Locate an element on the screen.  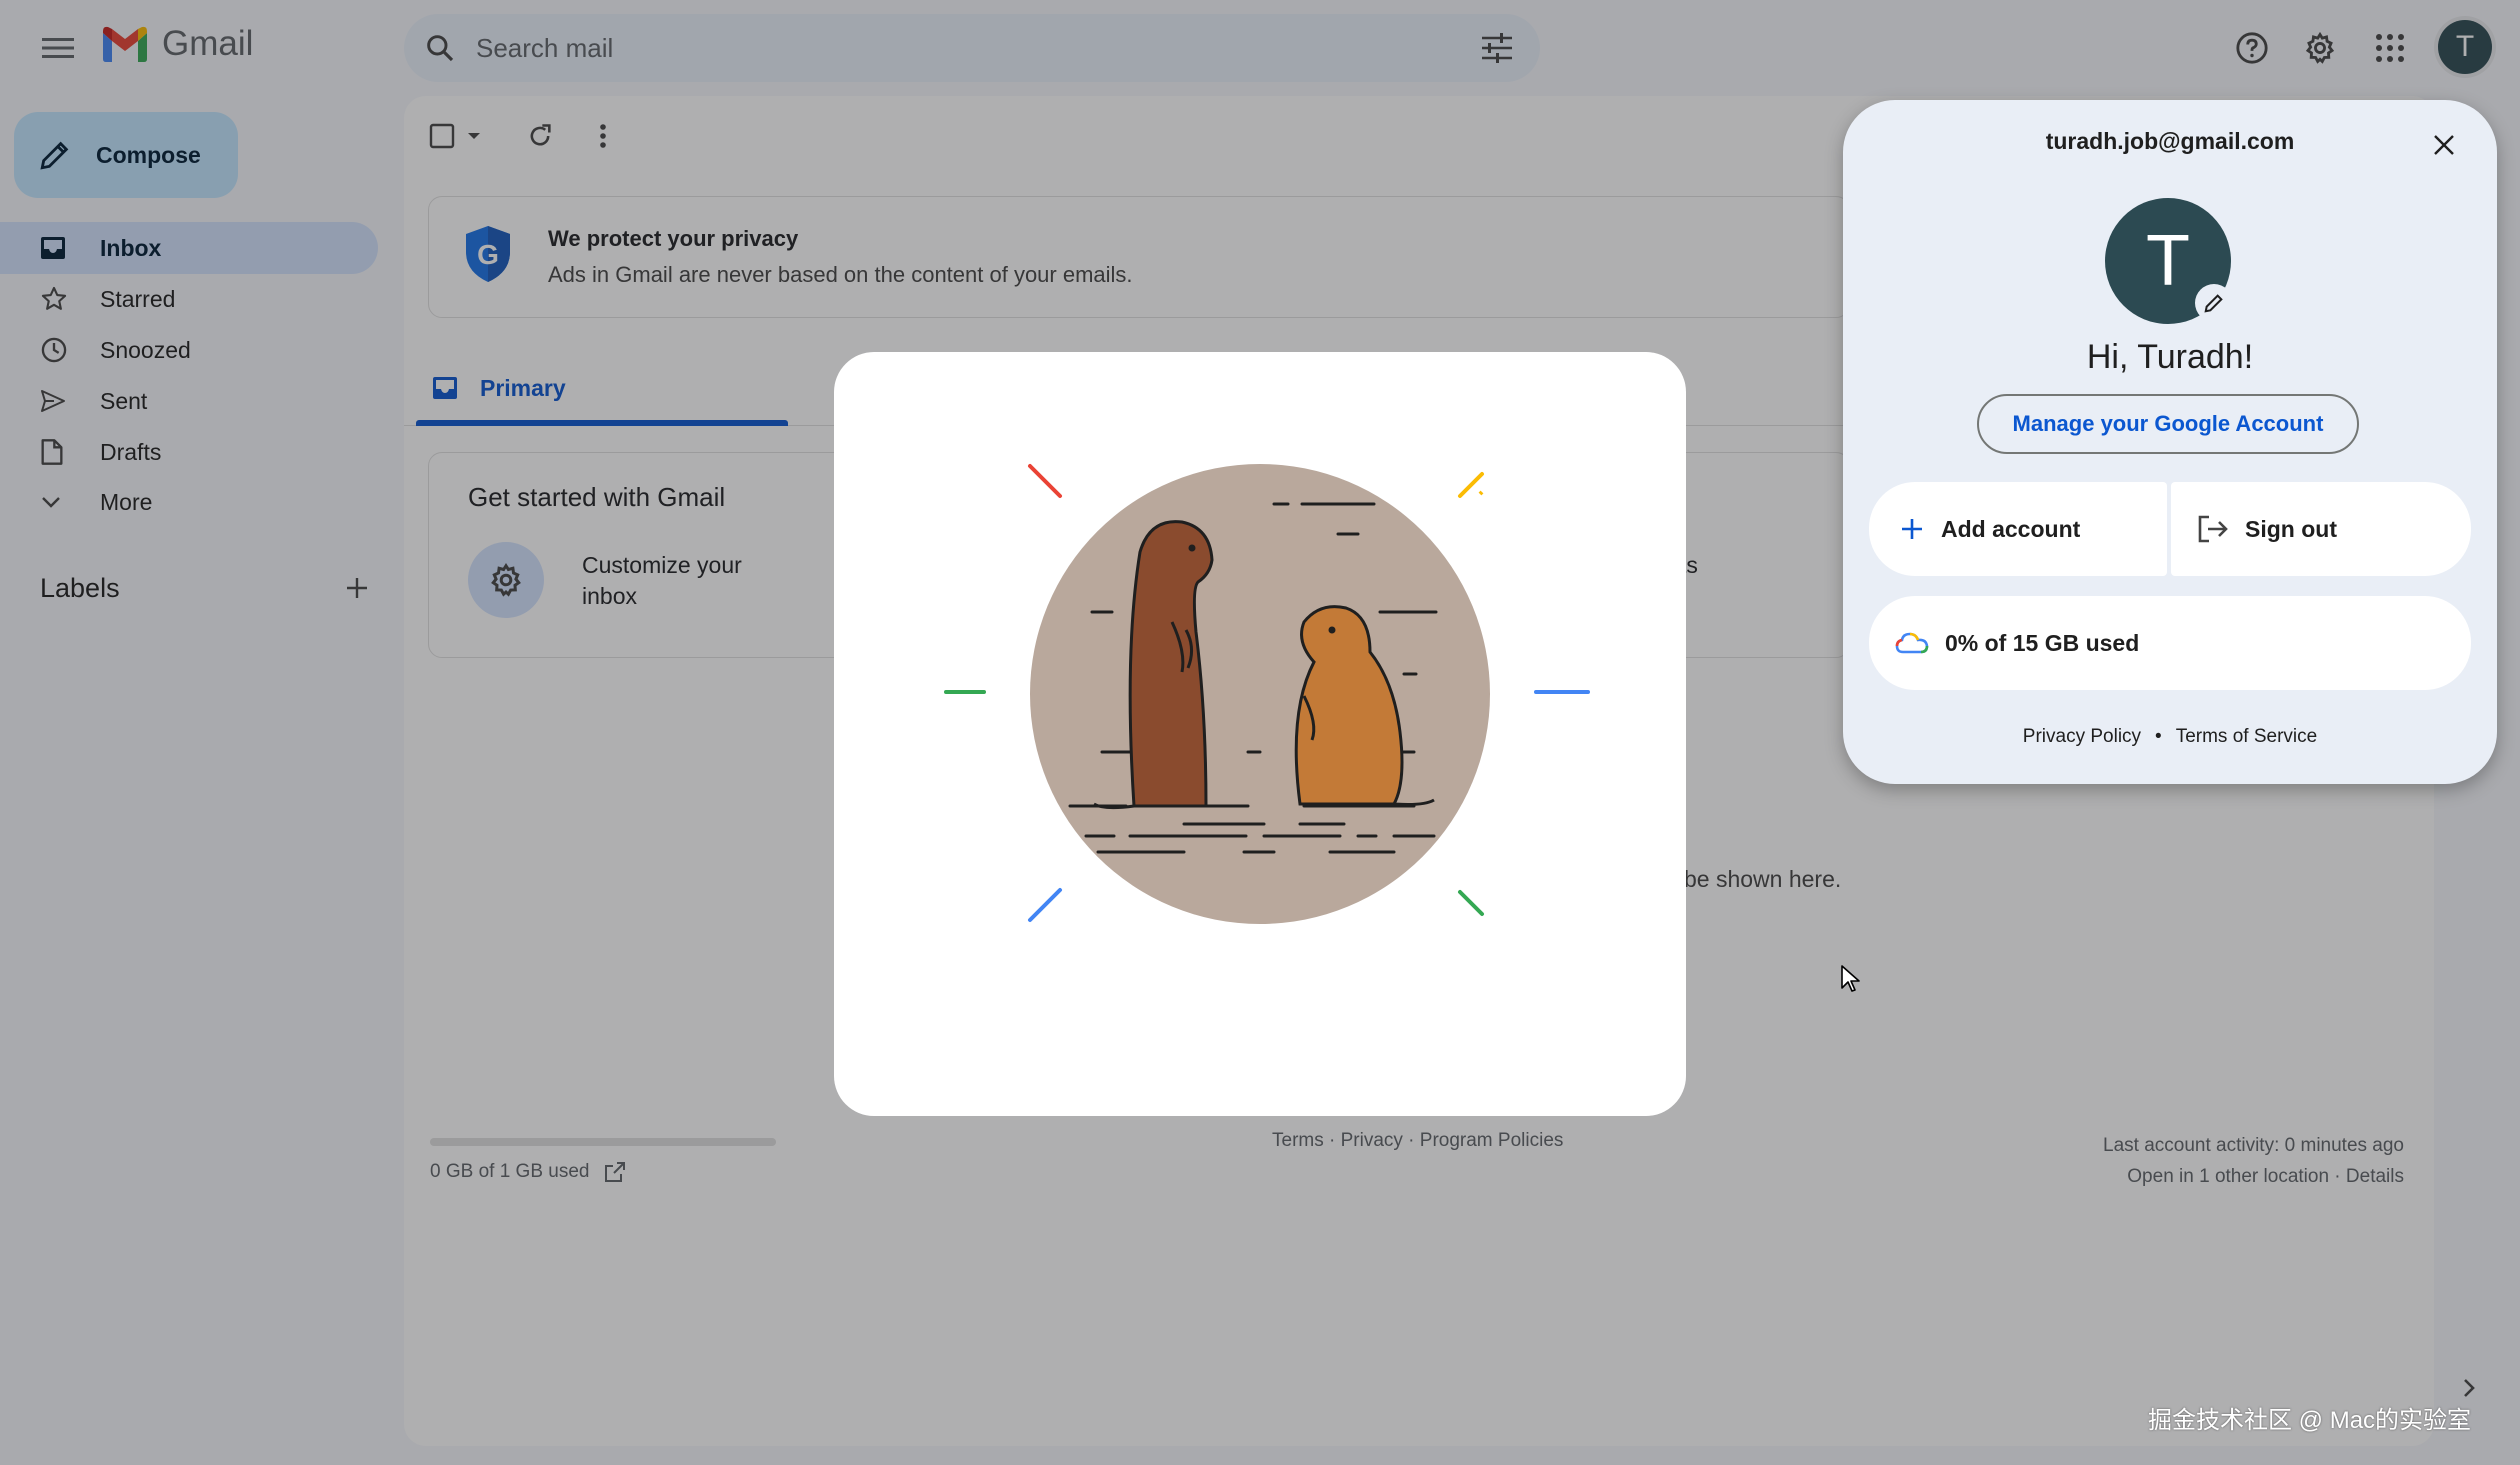
close-account-popup-button is located at coordinates (2444, 145).